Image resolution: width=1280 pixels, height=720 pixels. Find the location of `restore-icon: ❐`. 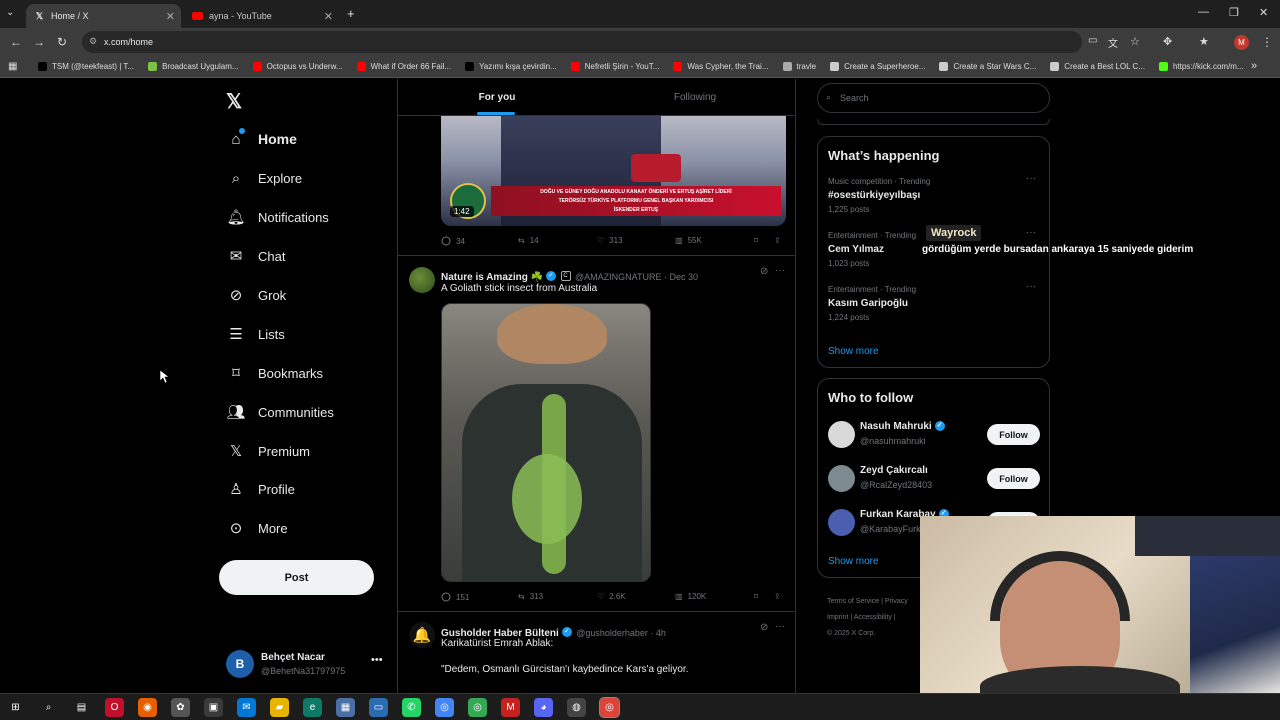

restore-icon: ❐ is located at coordinates (1234, 12).